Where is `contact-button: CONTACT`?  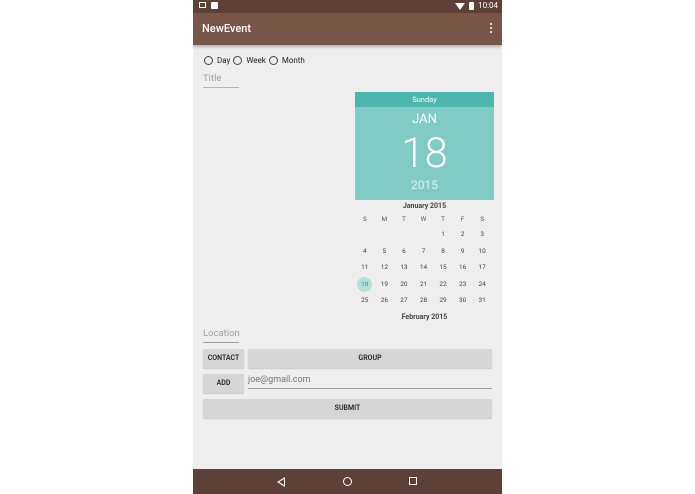 contact-button: CONTACT is located at coordinates (223, 358).